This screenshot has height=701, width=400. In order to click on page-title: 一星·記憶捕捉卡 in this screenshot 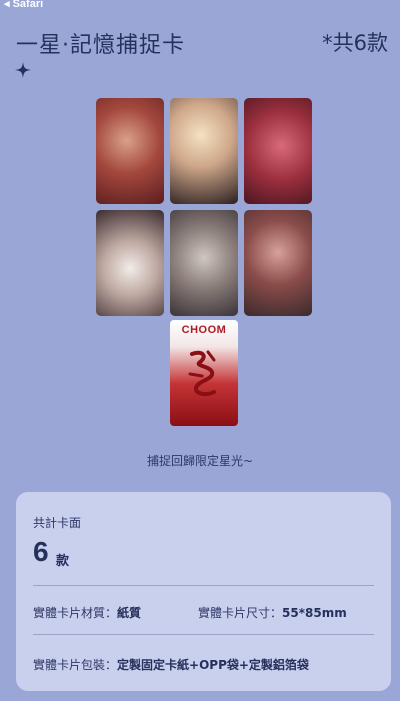, I will do `click(100, 45)`.